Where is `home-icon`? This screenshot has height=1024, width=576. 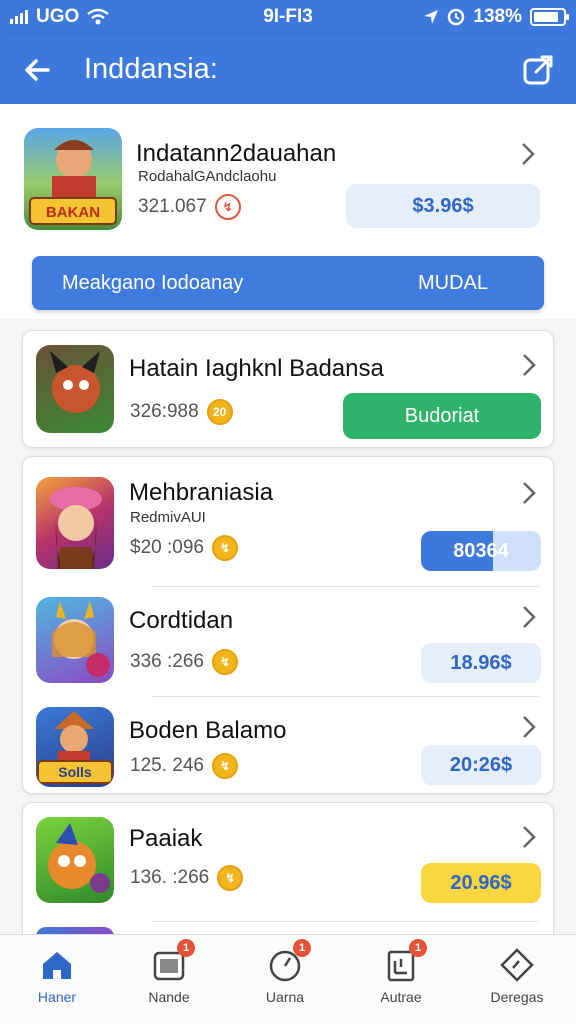 home-icon is located at coordinates (57, 965).